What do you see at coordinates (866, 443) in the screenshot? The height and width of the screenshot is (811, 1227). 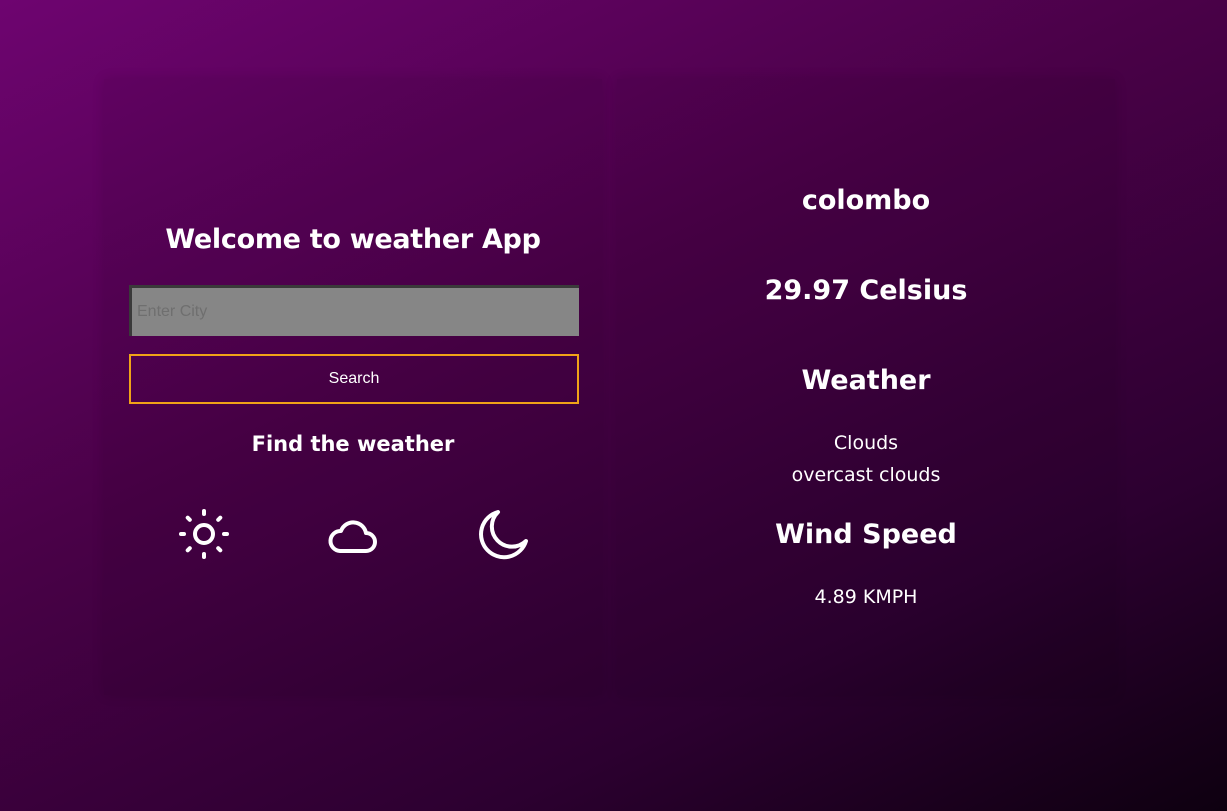 I see `weather-main: Clouds` at bounding box center [866, 443].